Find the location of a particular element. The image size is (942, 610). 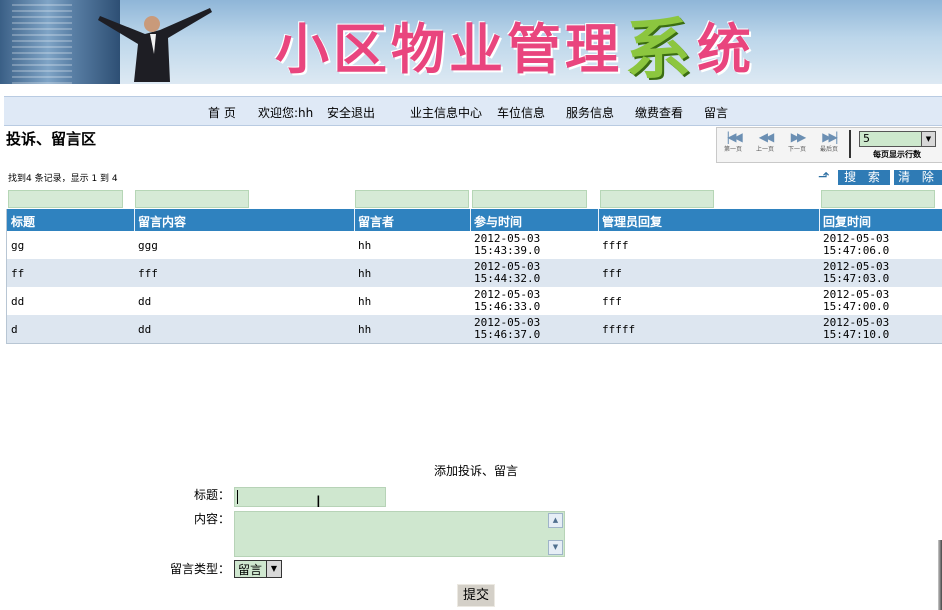

nav-welcome-user: 欢迎您:hh is located at coordinates (286, 113).